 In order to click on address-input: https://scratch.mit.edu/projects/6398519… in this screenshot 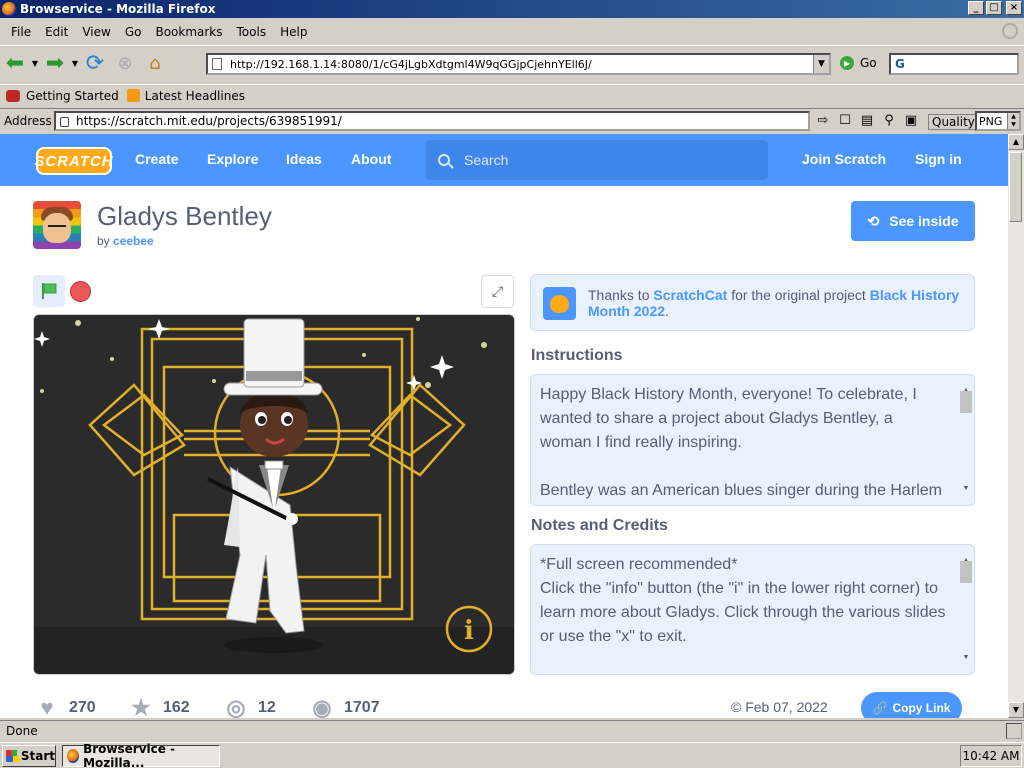, I will do `click(432, 121)`.